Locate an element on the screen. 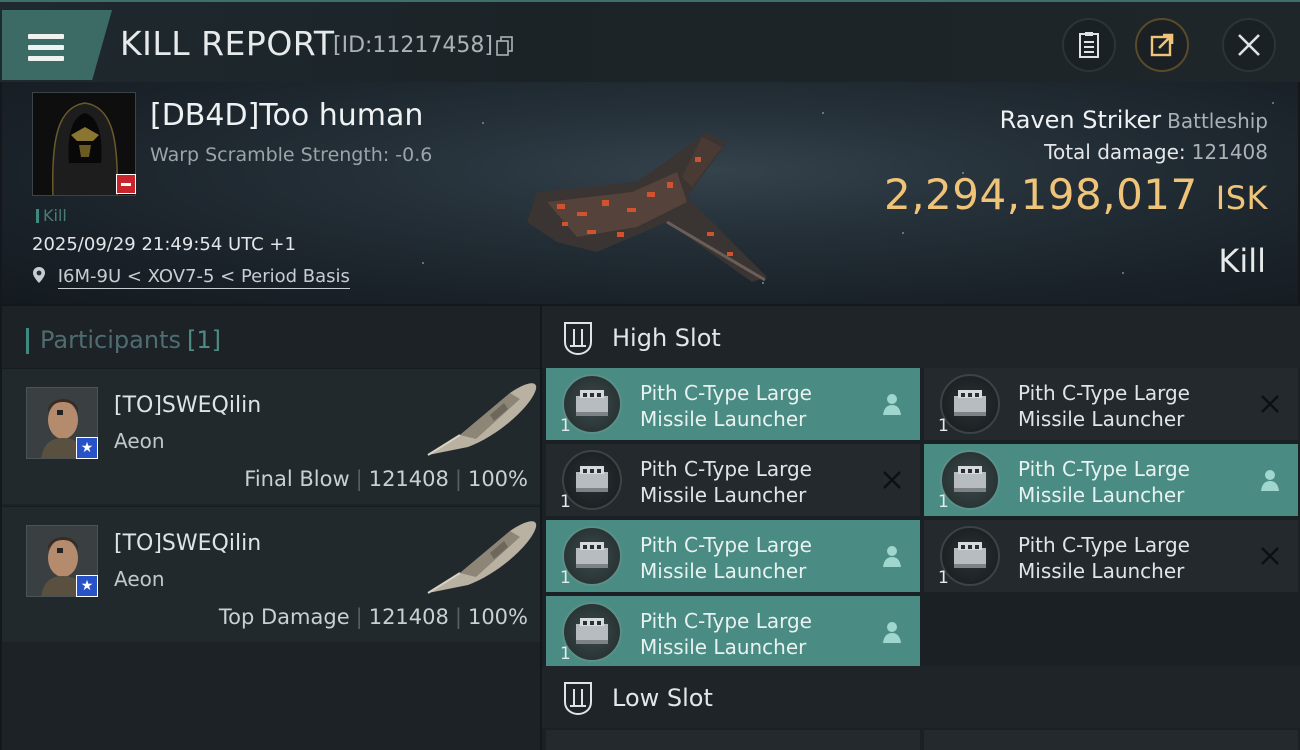  menu-button is located at coordinates (57, 45).